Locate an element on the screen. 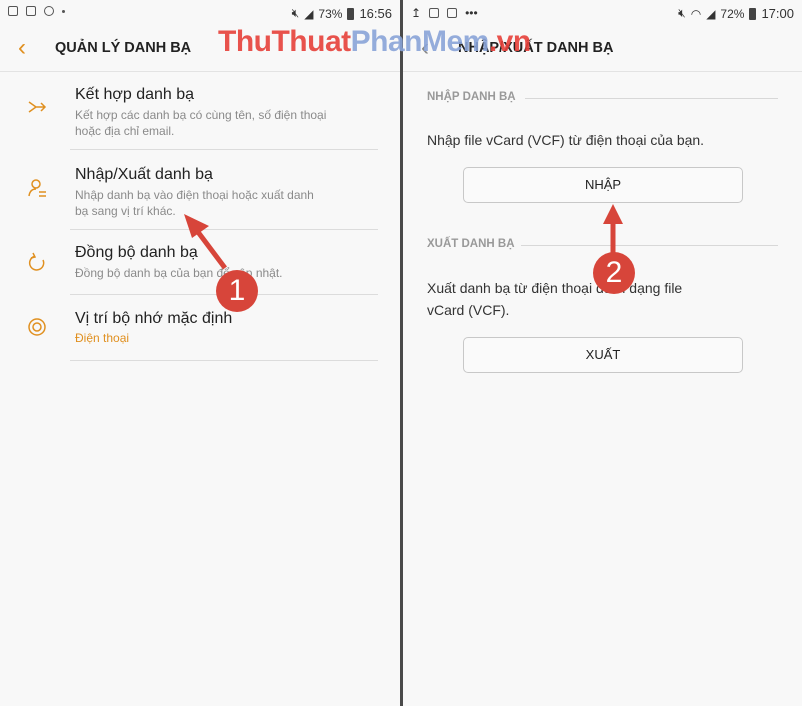 This screenshot has width=802, height=706. step-1-badge: 1 is located at coordinates (237, 291).